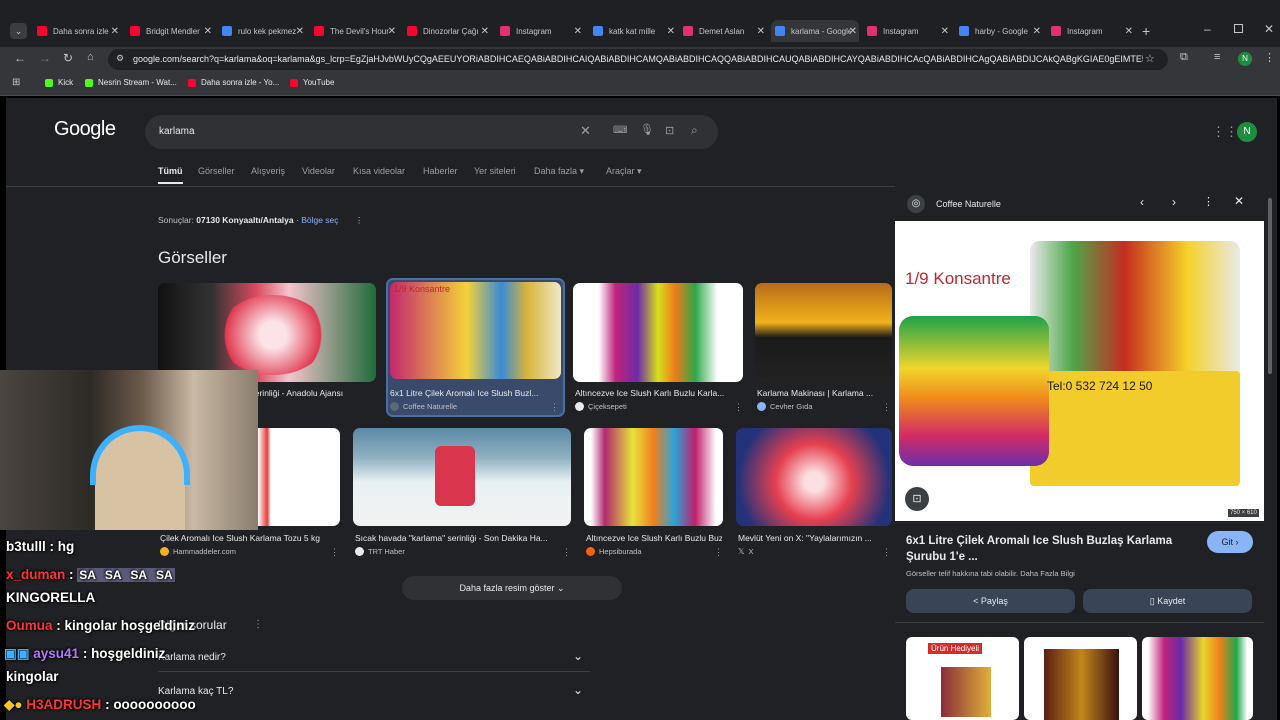 This screenshot has height=720, width=1280. Describe the element at coordinates (77, 31) in the screenshot. I see `tab: Daha sonra izle ✕` at that location.